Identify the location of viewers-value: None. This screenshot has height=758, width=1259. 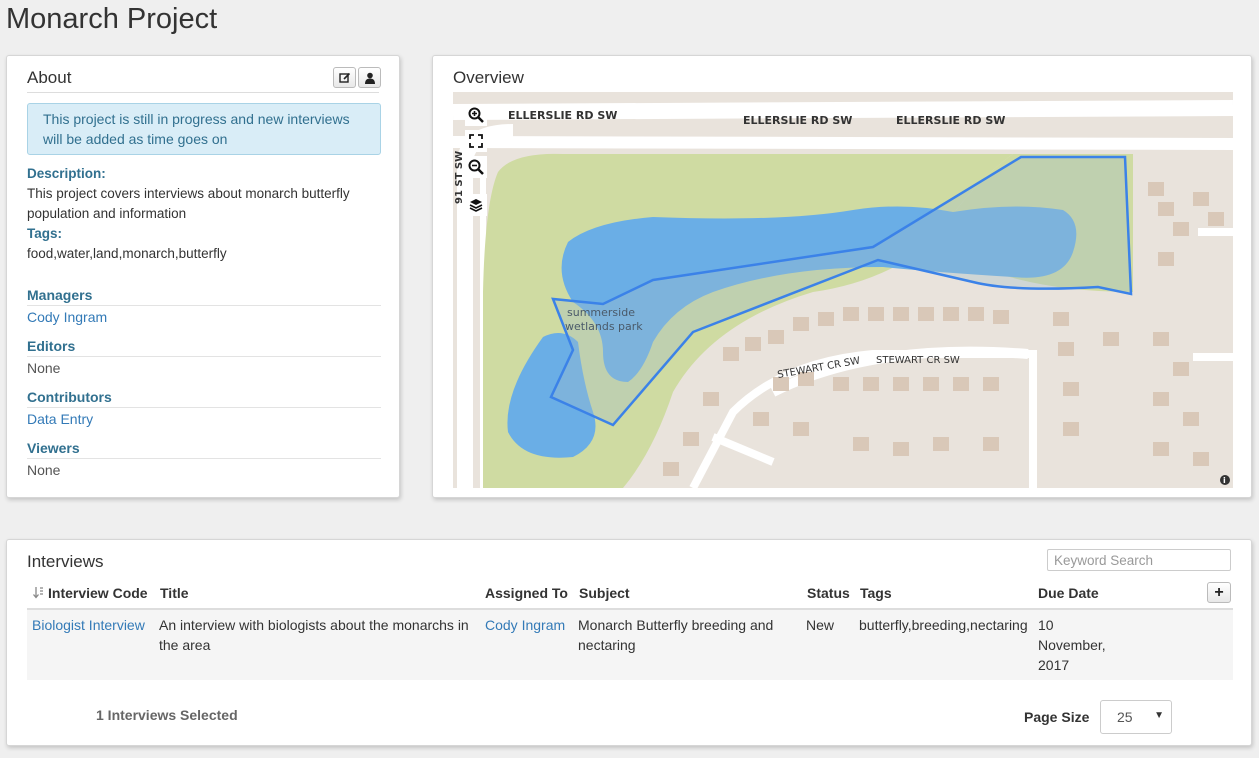
(44, 470).